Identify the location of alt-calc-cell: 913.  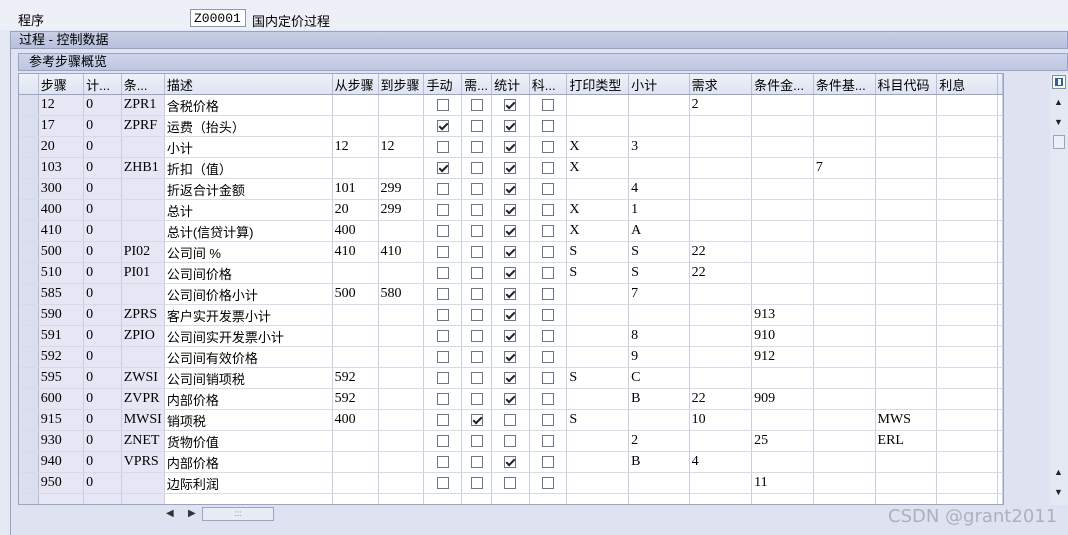
(782, 315).